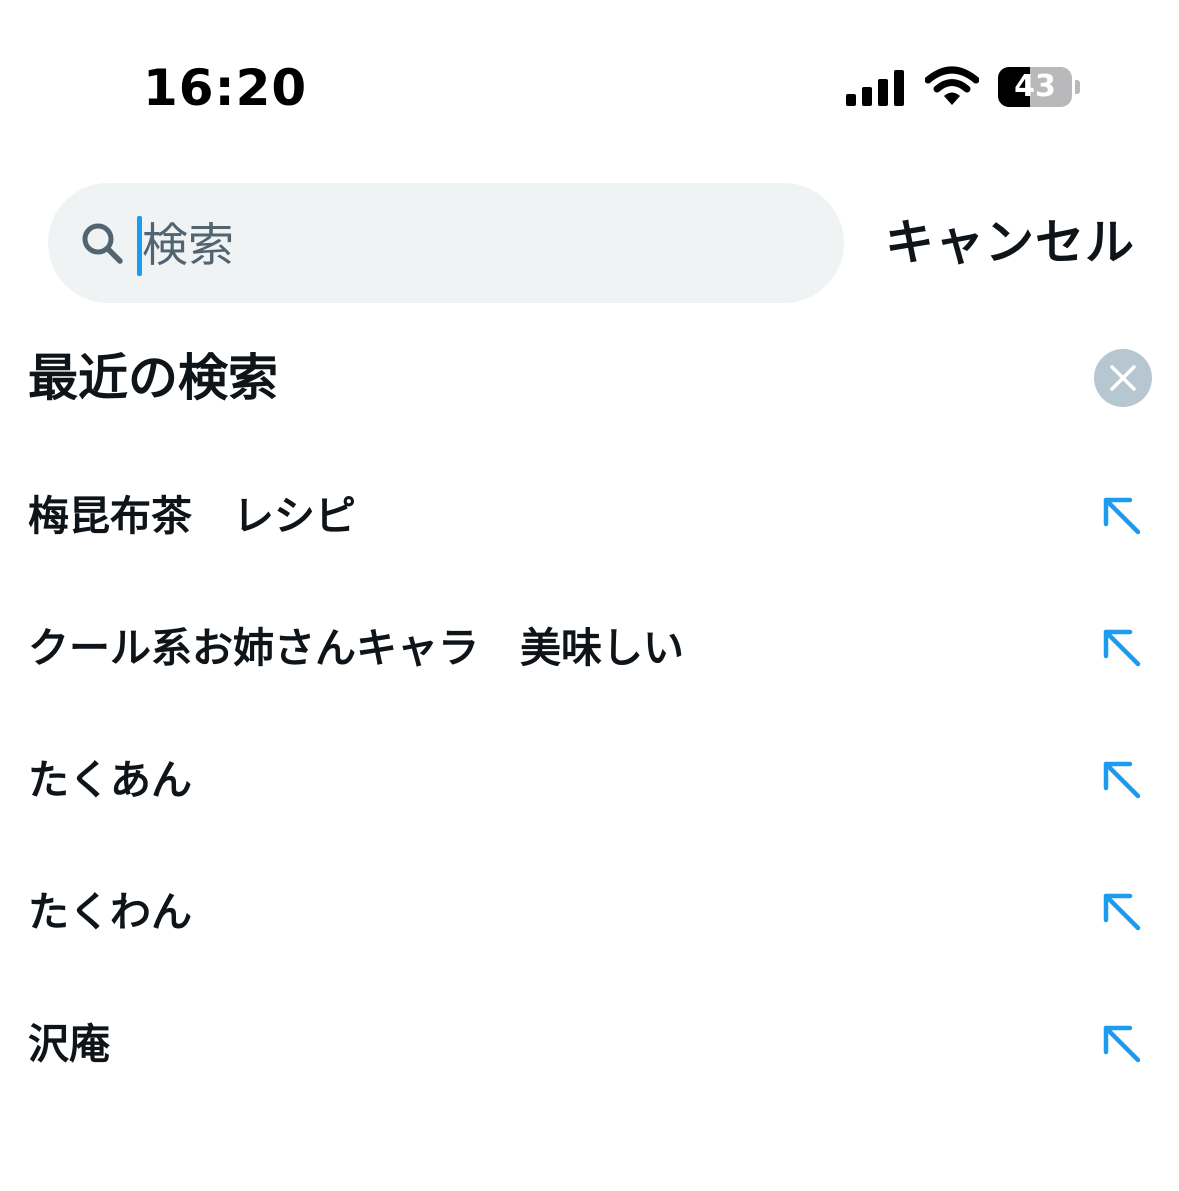 This screenshot has width=1179, height=1191. Describe the element at coordinates (1010, 243) in the screenshot. I see `cancel-button: キャンセル` at that location.